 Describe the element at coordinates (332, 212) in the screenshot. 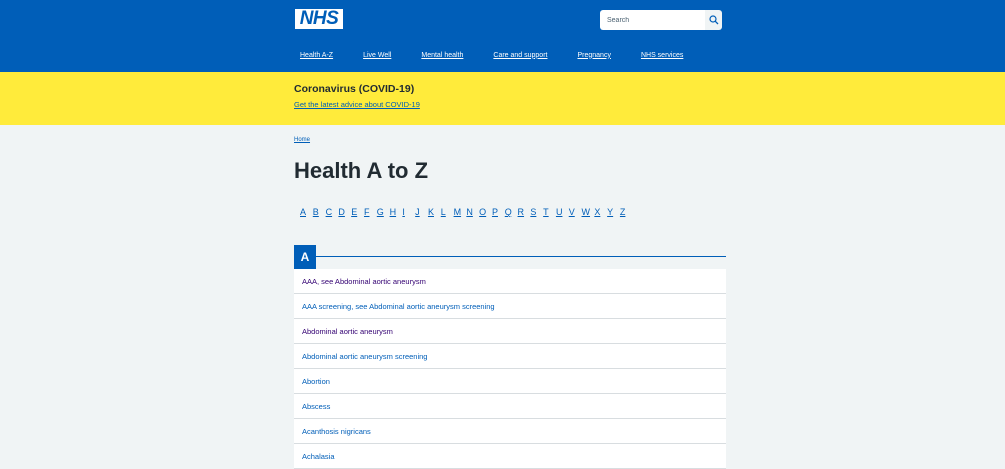

I see `az-link-c: C` at that location.